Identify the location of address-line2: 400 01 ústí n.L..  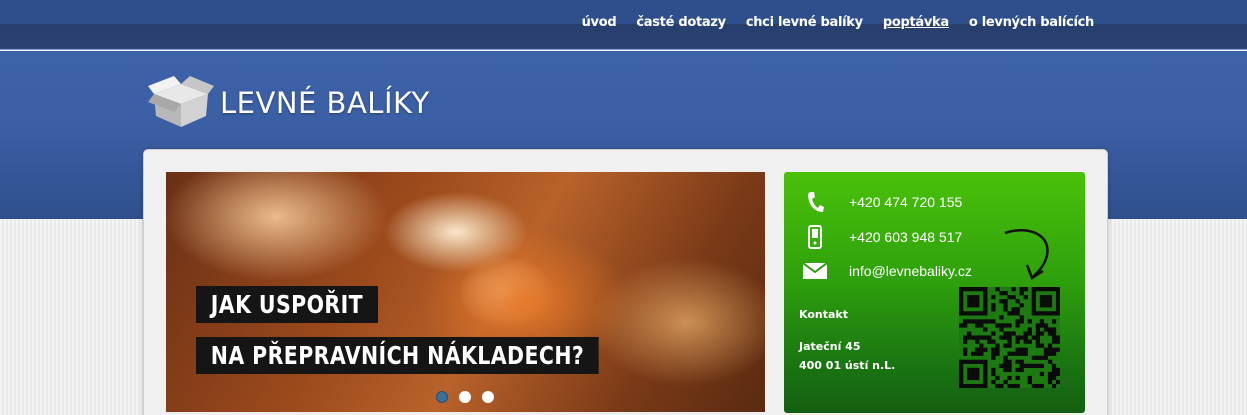
(847, 365).